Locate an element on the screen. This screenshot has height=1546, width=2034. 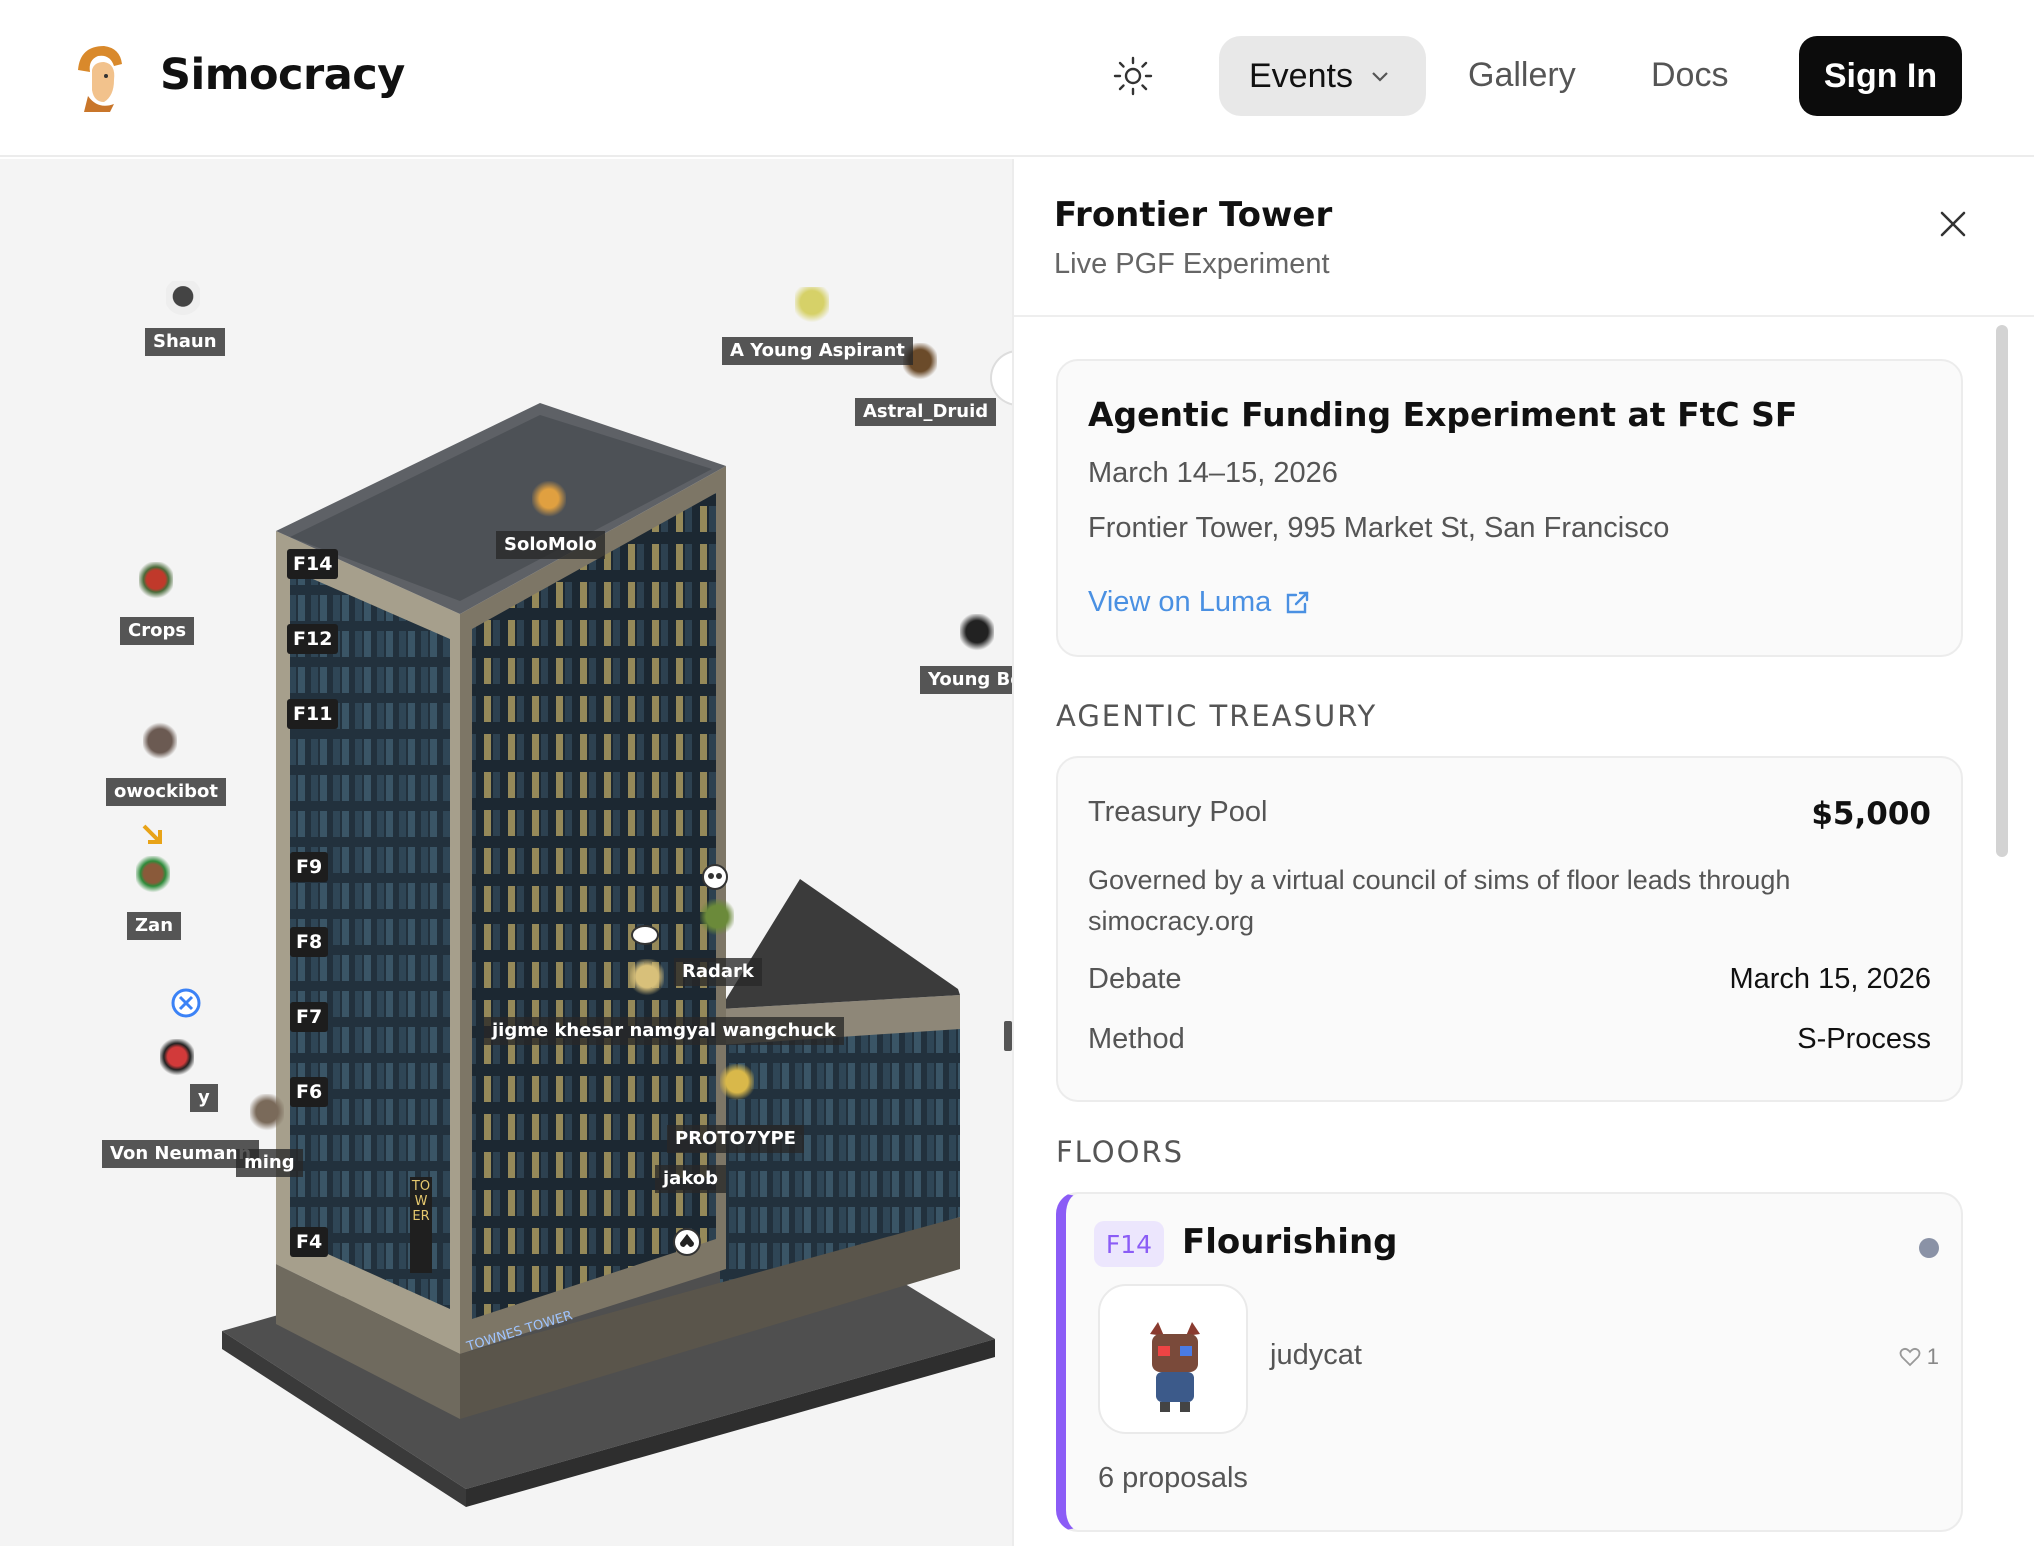
agent-label: y is located at coordinates (204, 1098).